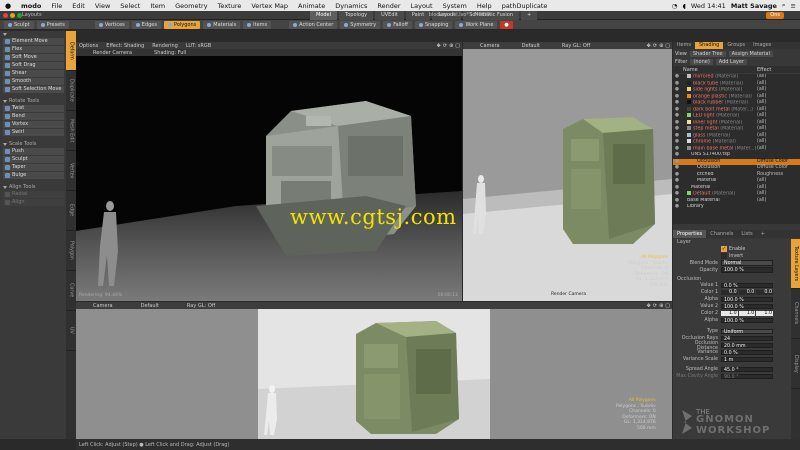 The width and height of the screenshot is (800, 450). Describe the element at coordinates (105, 53) in the screenshot. I see `render-camera-dropdown: Render Camera` at that location.